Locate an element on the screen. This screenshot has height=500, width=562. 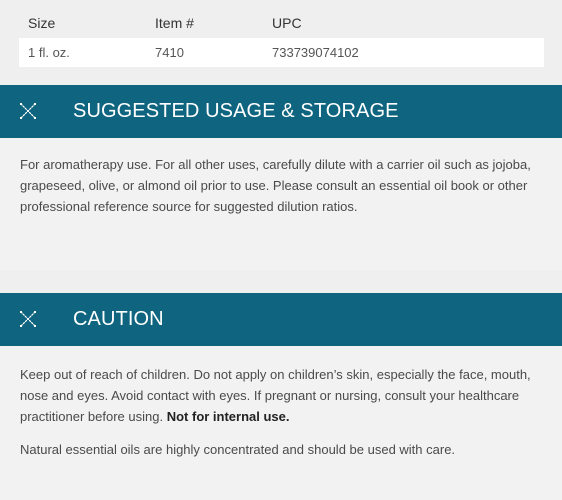
header-size: Size is located at coordinates (42, 23).